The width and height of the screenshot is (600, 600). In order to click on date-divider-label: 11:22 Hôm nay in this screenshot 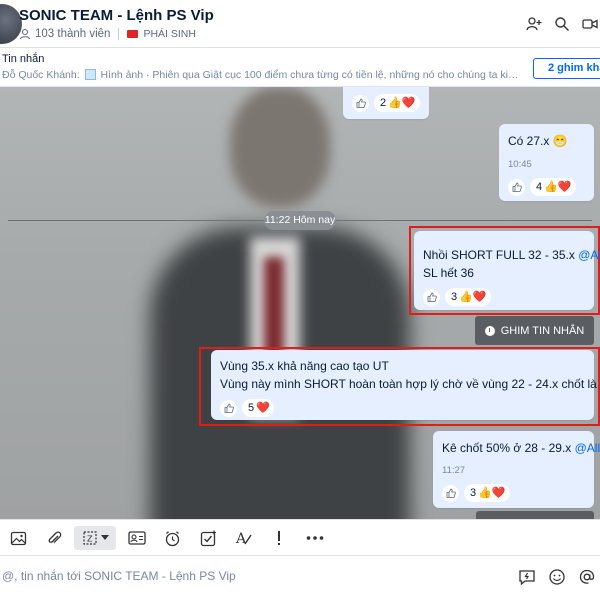, I will do `click(300, 220)`.